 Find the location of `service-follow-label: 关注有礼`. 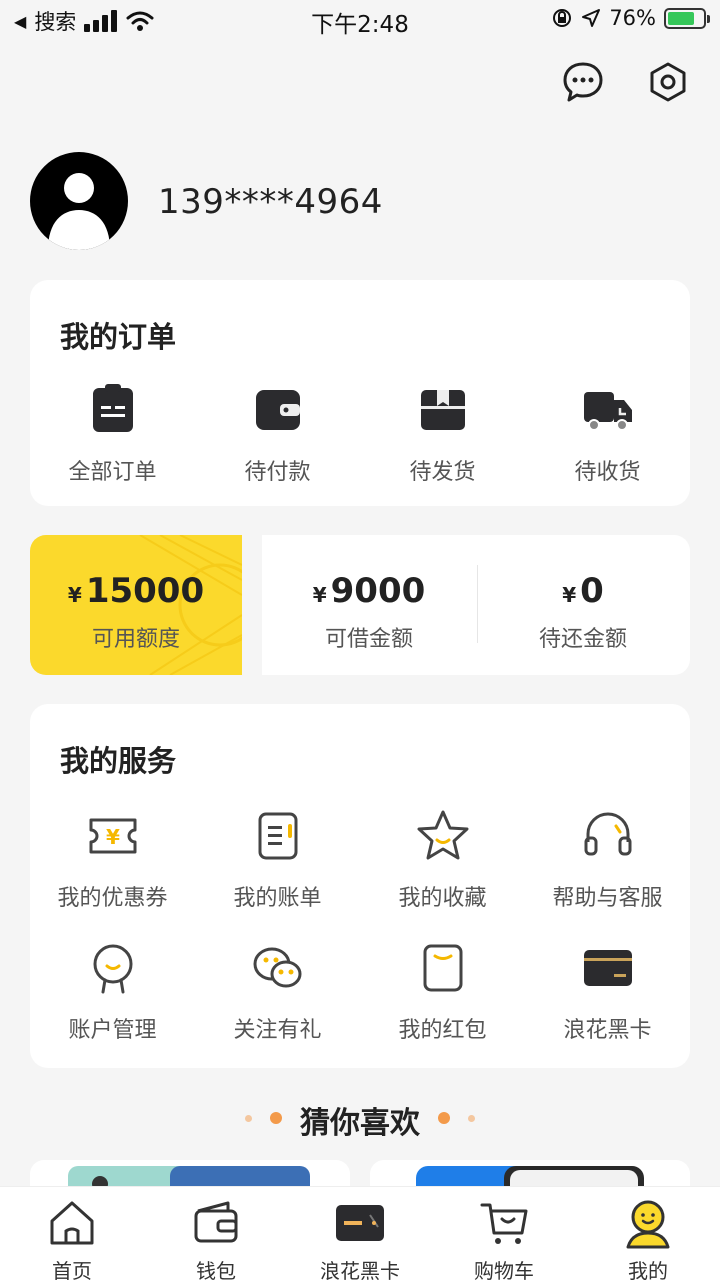

service-follow-label: 关注有礼 is located at coordinates (277, 1030).